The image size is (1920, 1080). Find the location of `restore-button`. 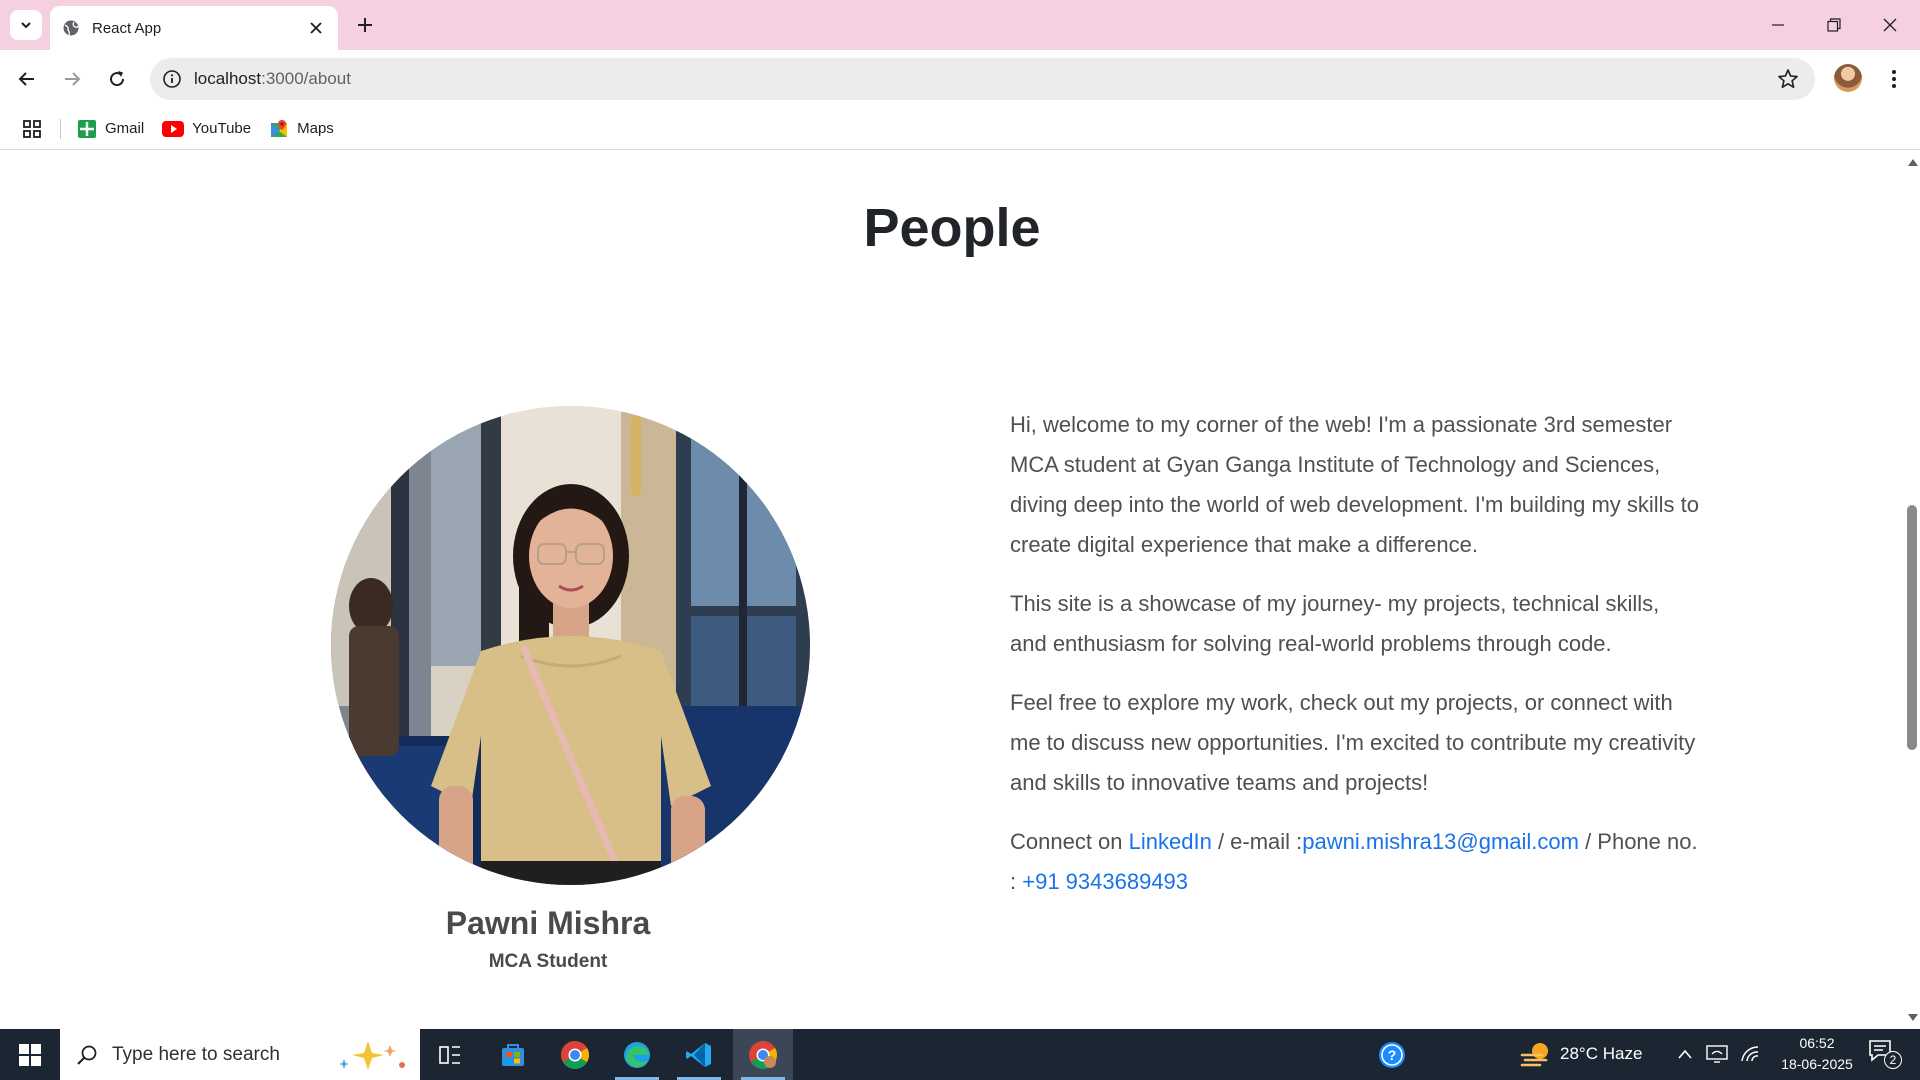

restore-button is located at coordinates (1834, 25).